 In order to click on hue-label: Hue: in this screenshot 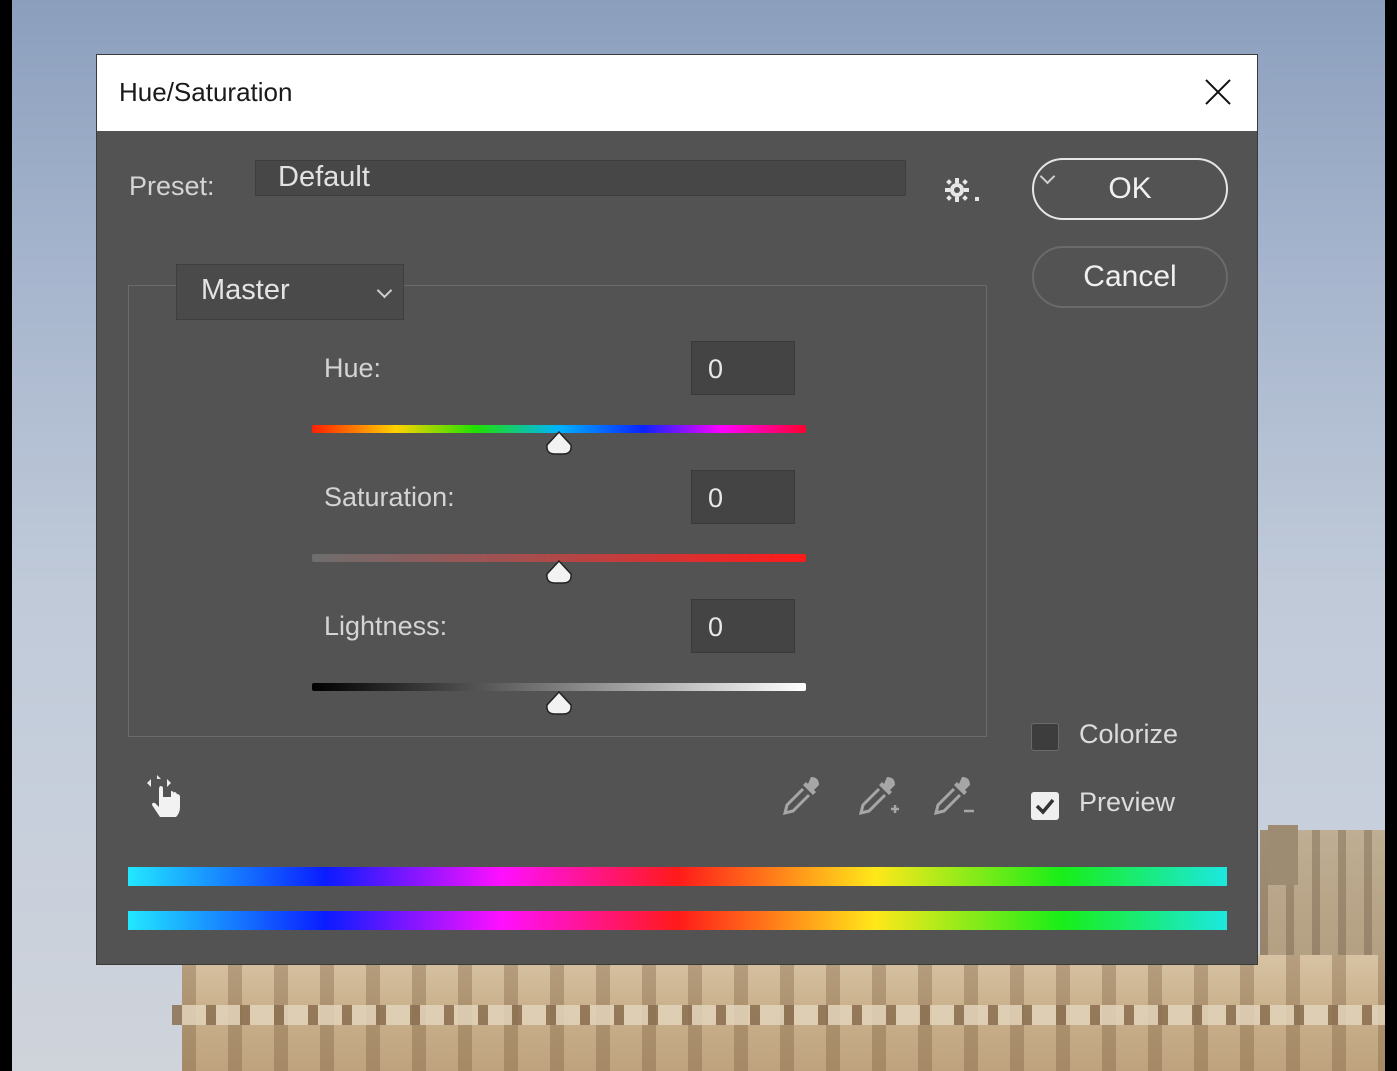, I will do `click(353, 368)`.